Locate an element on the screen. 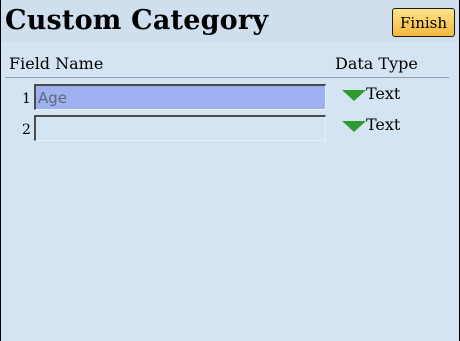 The image size is (460, 341). column-header-data-type: Data Type is located at coordinates (376, 63).